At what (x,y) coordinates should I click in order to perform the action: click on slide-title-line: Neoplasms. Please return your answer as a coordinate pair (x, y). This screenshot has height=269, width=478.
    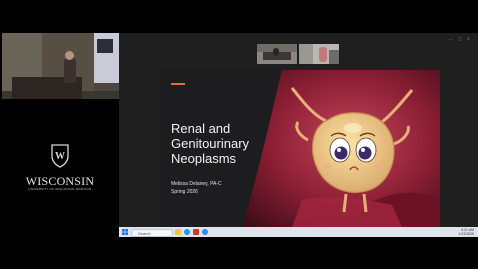
    Looking at the image, I should click on (204, 158).